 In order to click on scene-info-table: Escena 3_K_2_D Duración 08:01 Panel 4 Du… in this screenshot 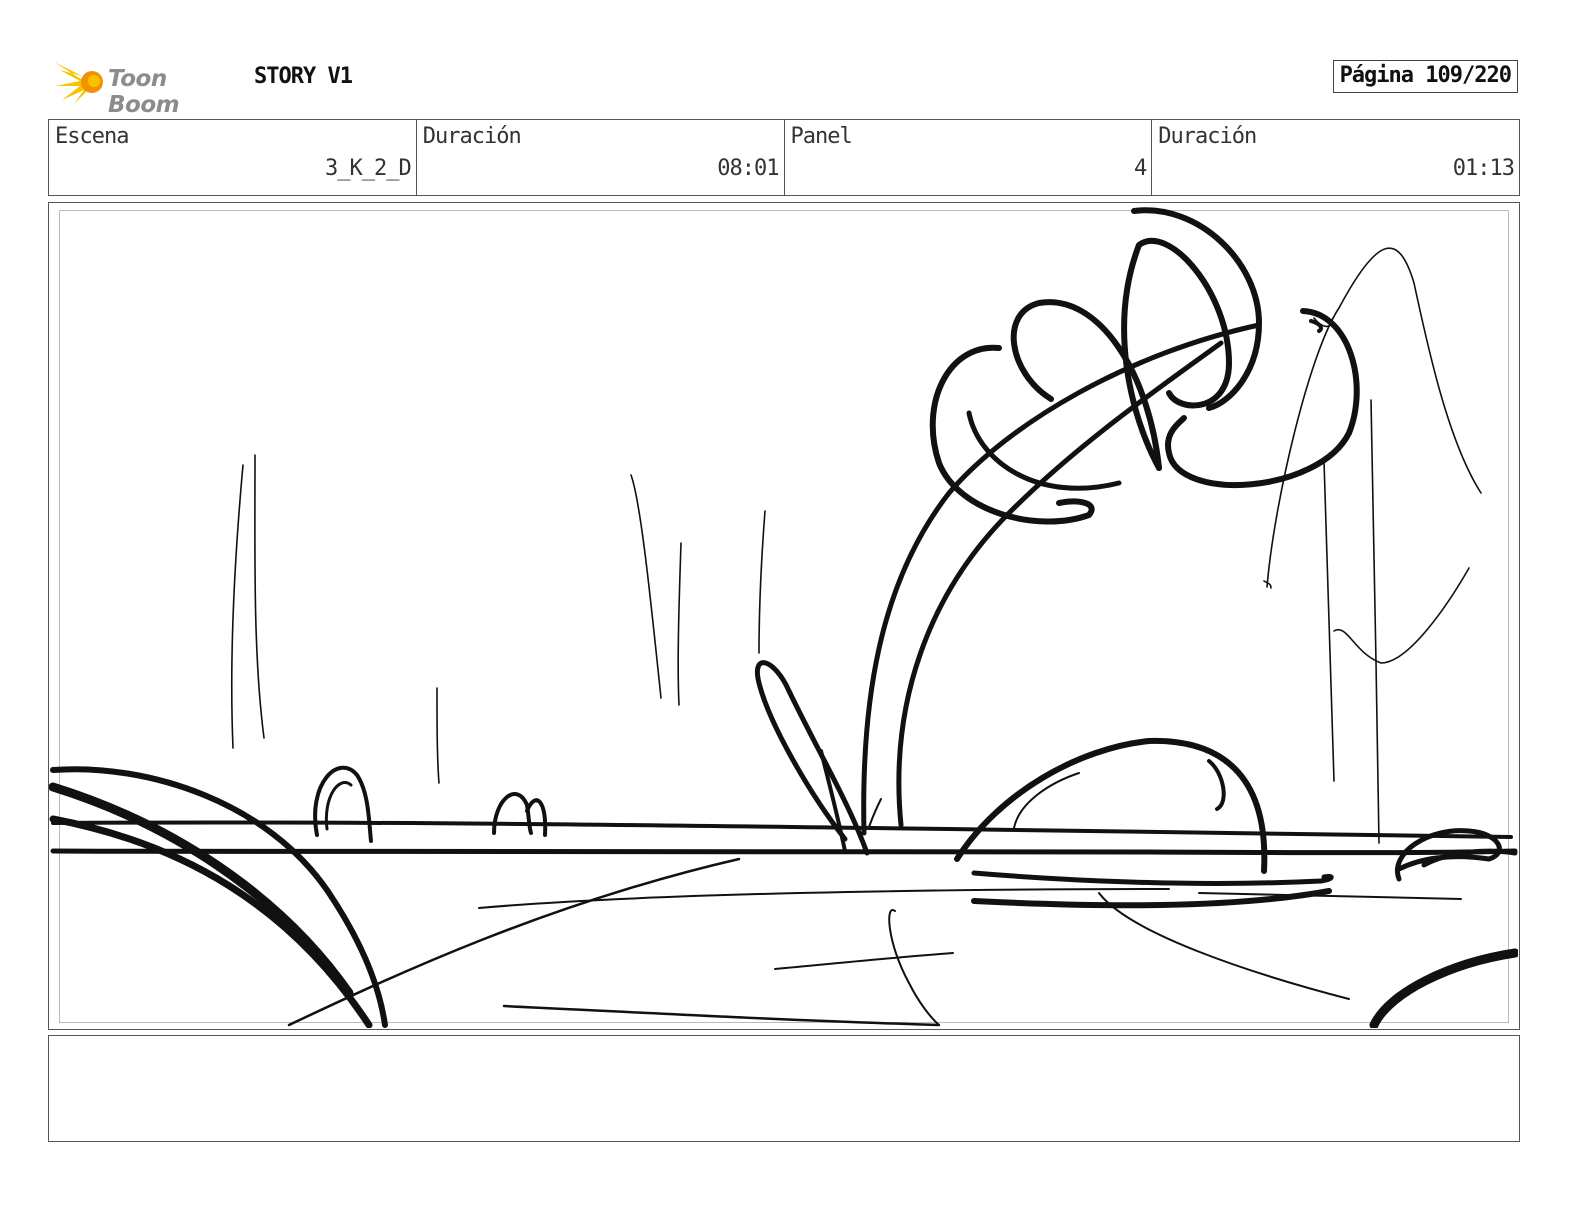, I will do `click(784, 157)`.